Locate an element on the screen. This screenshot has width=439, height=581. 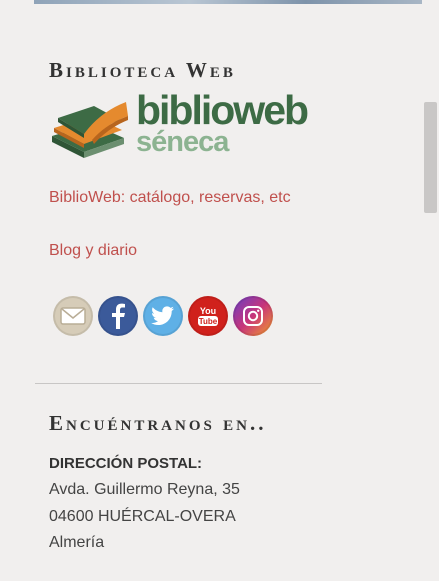
biblioweb-logo: biblioweb séneca is located at coordinates (179, 125).